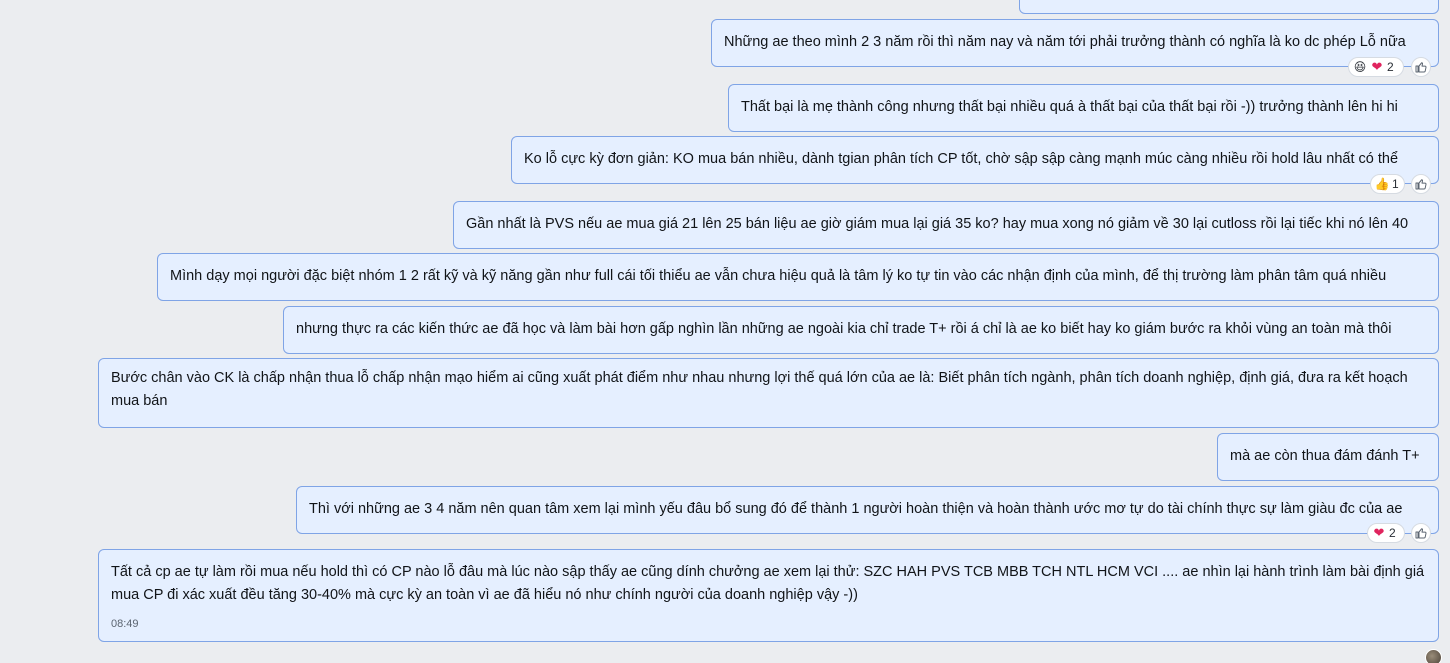  What do you see at coordinates (1433, 656) in the screenshot?
I see `seen-avatar` at bounding box center [1433, 656].